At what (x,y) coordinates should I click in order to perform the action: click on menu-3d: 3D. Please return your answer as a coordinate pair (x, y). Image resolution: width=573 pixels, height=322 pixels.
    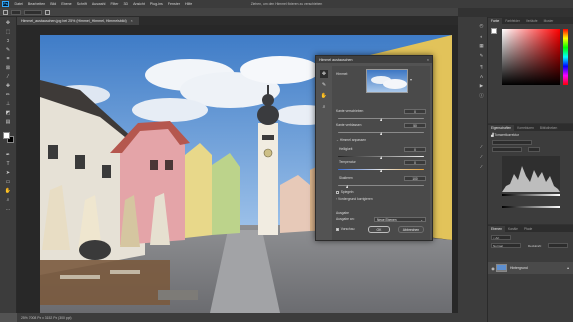
    Looking at the image, I should click on (126, 4).